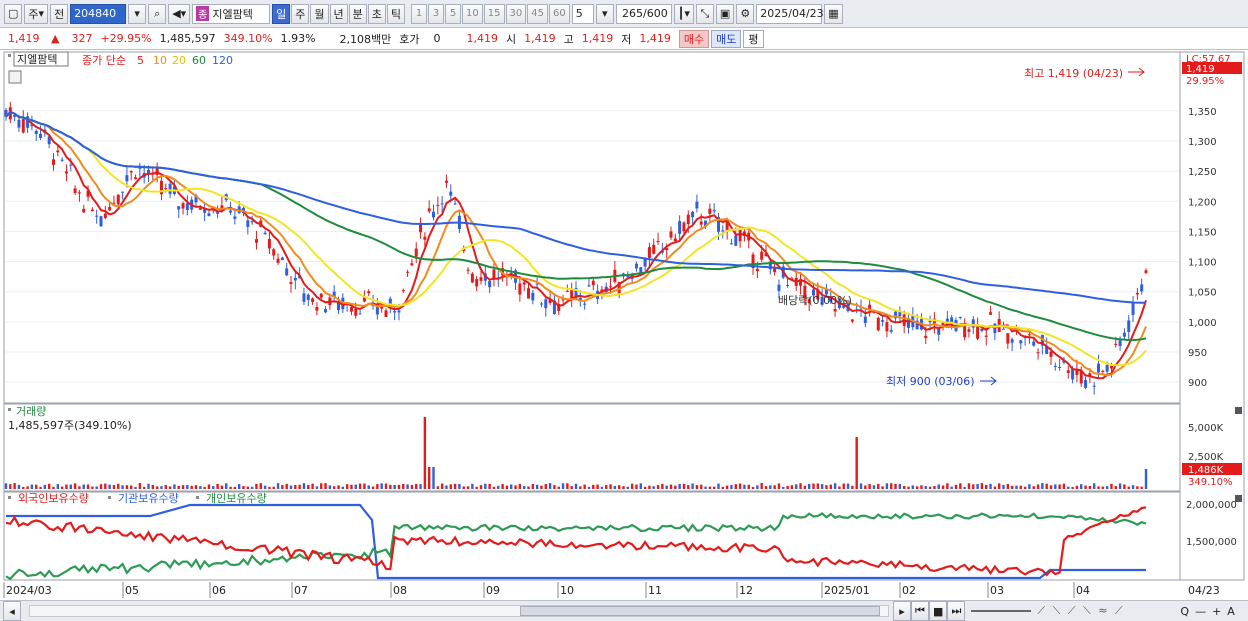 Image resolution: width=1248 pixels, height=621 pixels. I want to click on save-icon: ▣, so click(725, 13).